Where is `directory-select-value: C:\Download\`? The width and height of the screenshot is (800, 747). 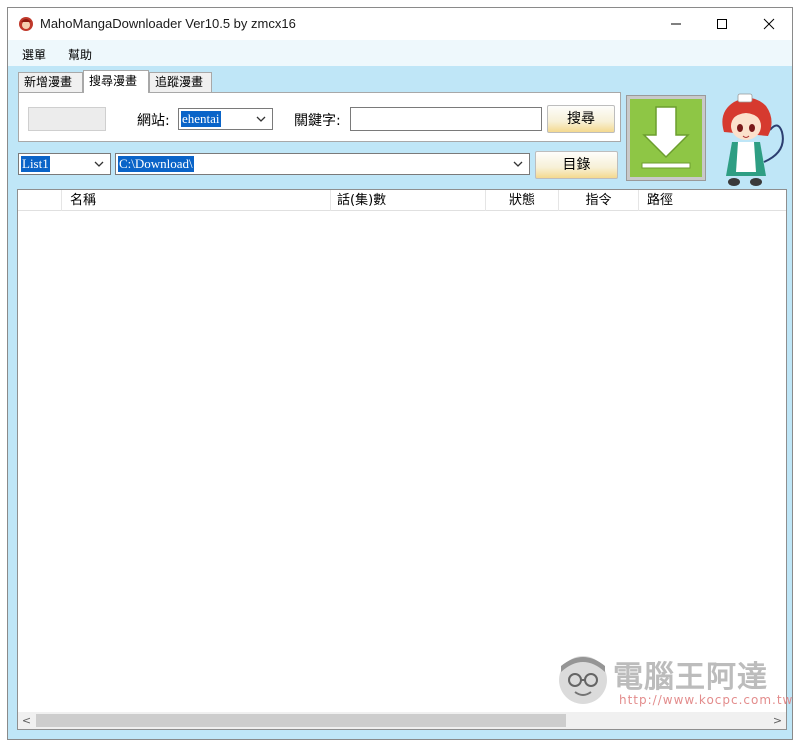
directory-select-value: C:\Download\ is located at coordinates (156, 164).